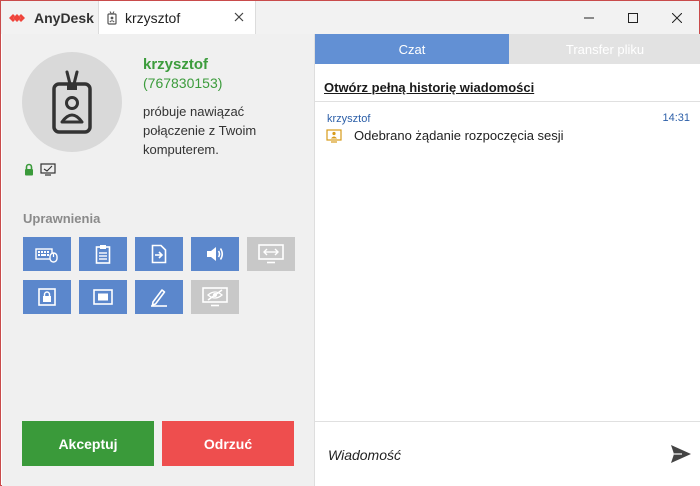 Image resolution: width=700 pixels, height=486 pixels. Describe the element at coordinates (676, 118) in the screenshot. I see `chat-message-time: 14:31` at that location.